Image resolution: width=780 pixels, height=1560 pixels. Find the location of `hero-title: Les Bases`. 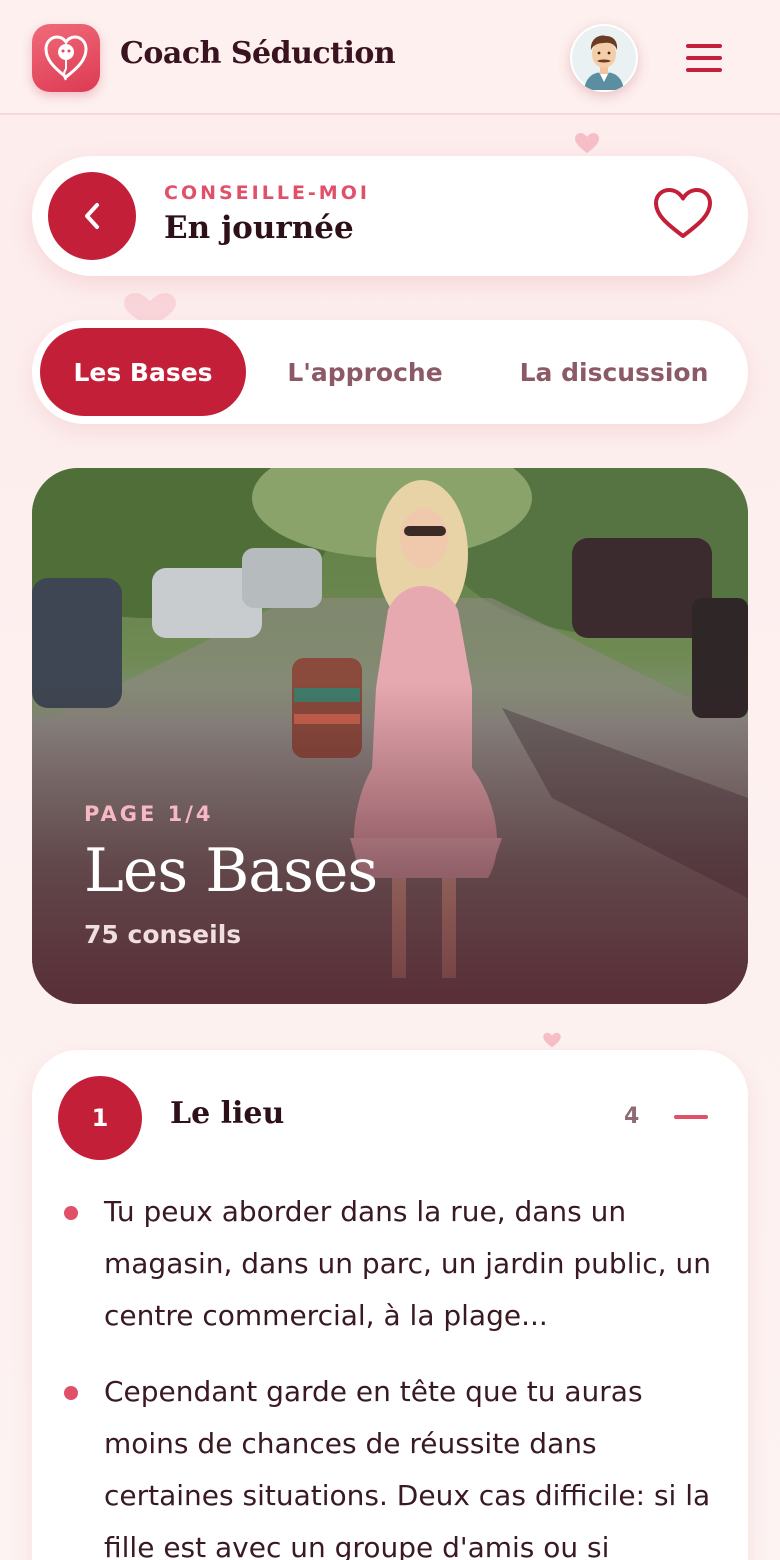

hero-title: Les Bases is located at coordinates (231, 871).